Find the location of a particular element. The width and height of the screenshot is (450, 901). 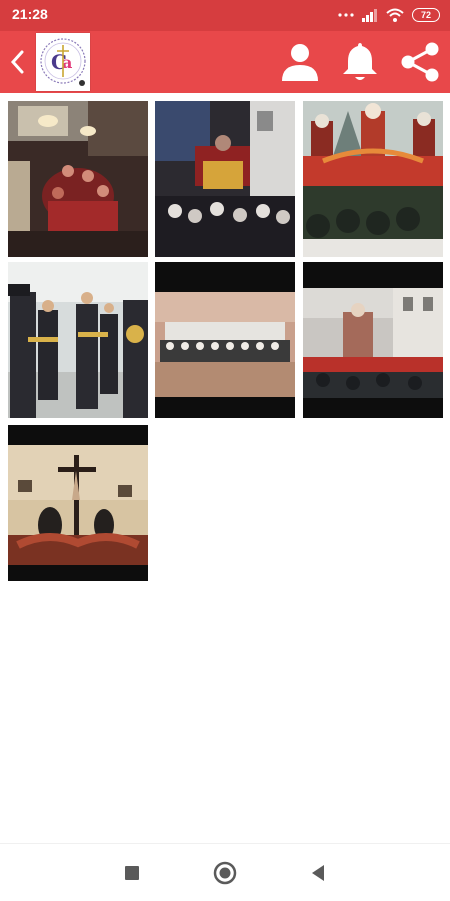

brotherhood-logo: C a is located at coordinates (63, 62).